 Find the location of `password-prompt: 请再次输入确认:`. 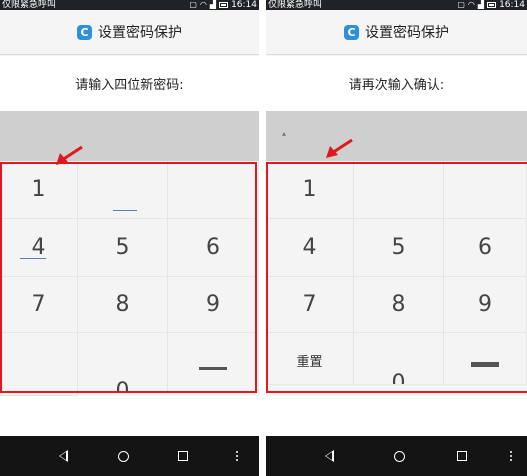

password-prompt: 请再次输入确认: is located at coordinates (396, 83).